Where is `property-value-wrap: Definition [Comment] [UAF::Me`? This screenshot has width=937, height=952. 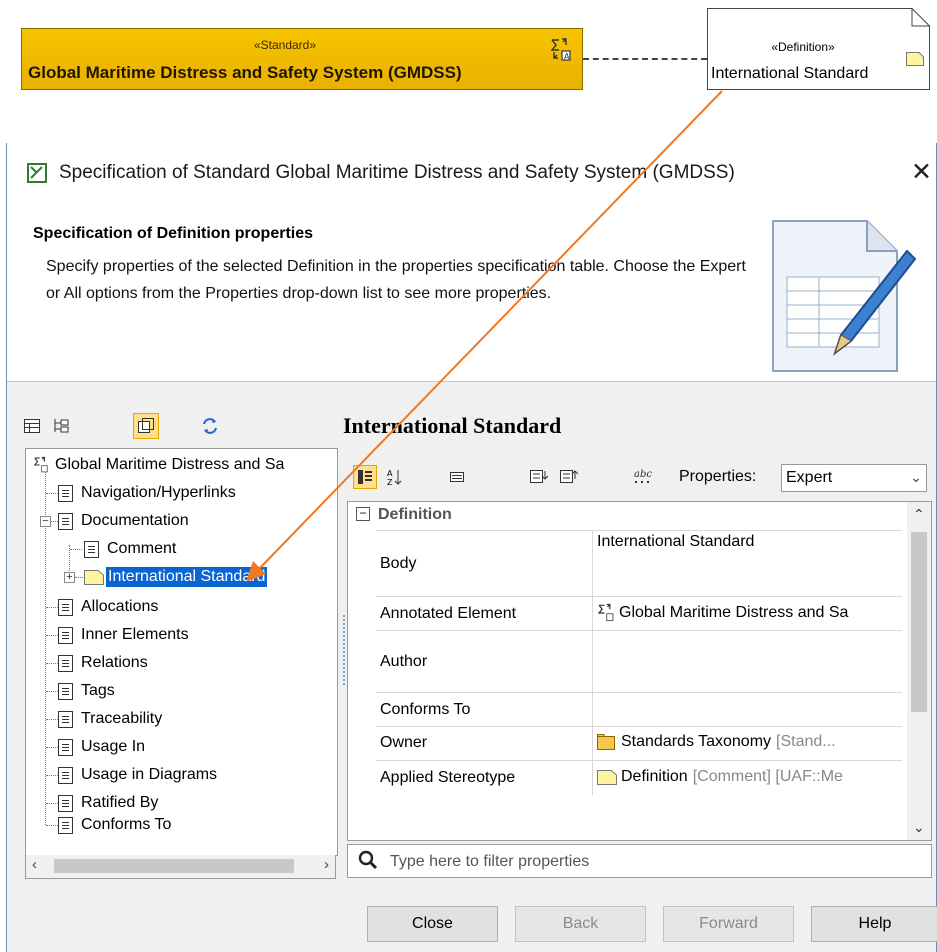 property-value-wrap: Definition [Comment] [UAF::Me is located at coordinates (747, 777).